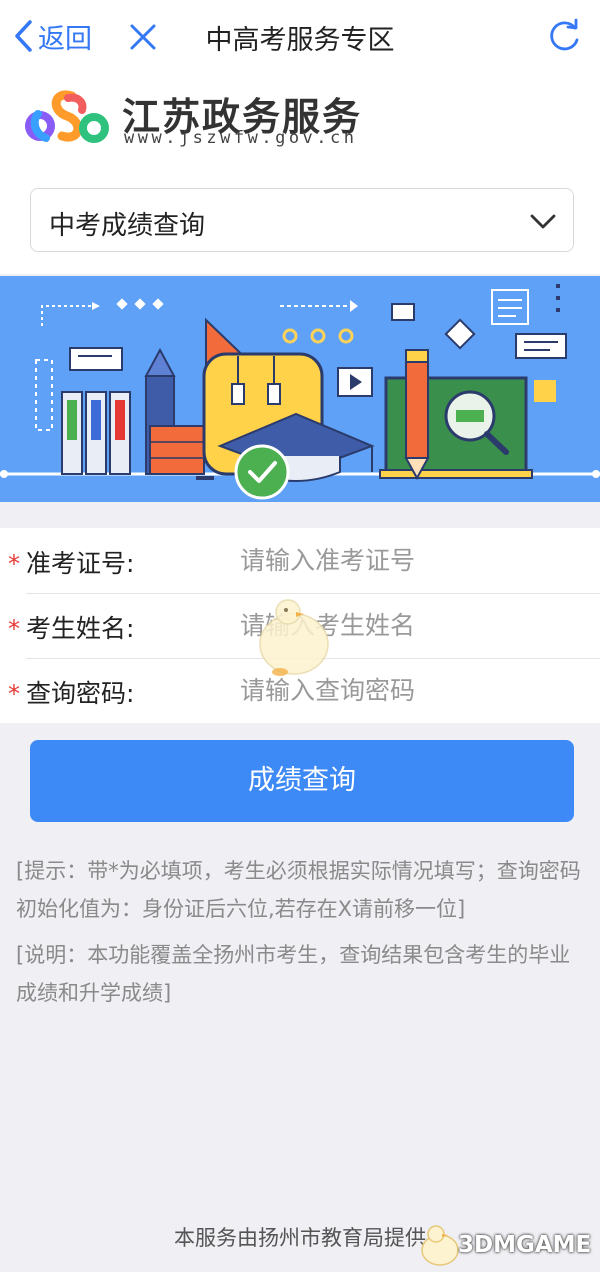 This screenshot has width=600, height=1272. I want to click on footer-provider: 本服务由扬州市教育局提供, so click(300, 1238).